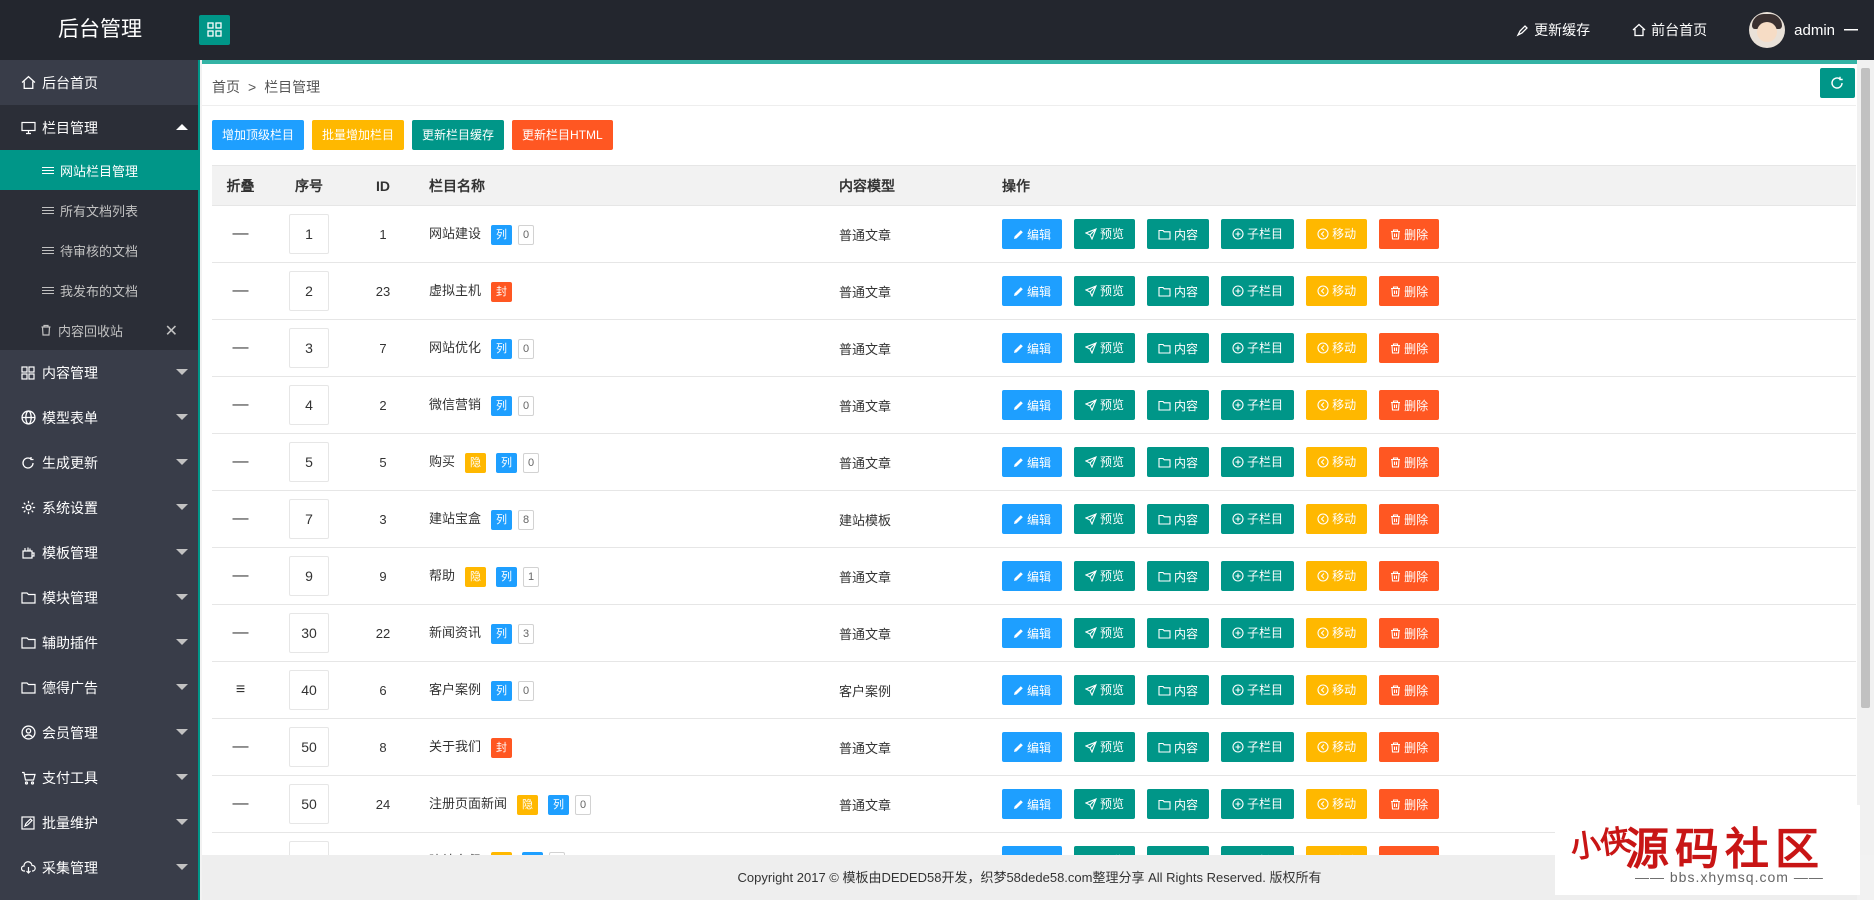 The width and height of the screenshot is (1874, 900). I want to click on page-scrollbar, so click(1865, 457).